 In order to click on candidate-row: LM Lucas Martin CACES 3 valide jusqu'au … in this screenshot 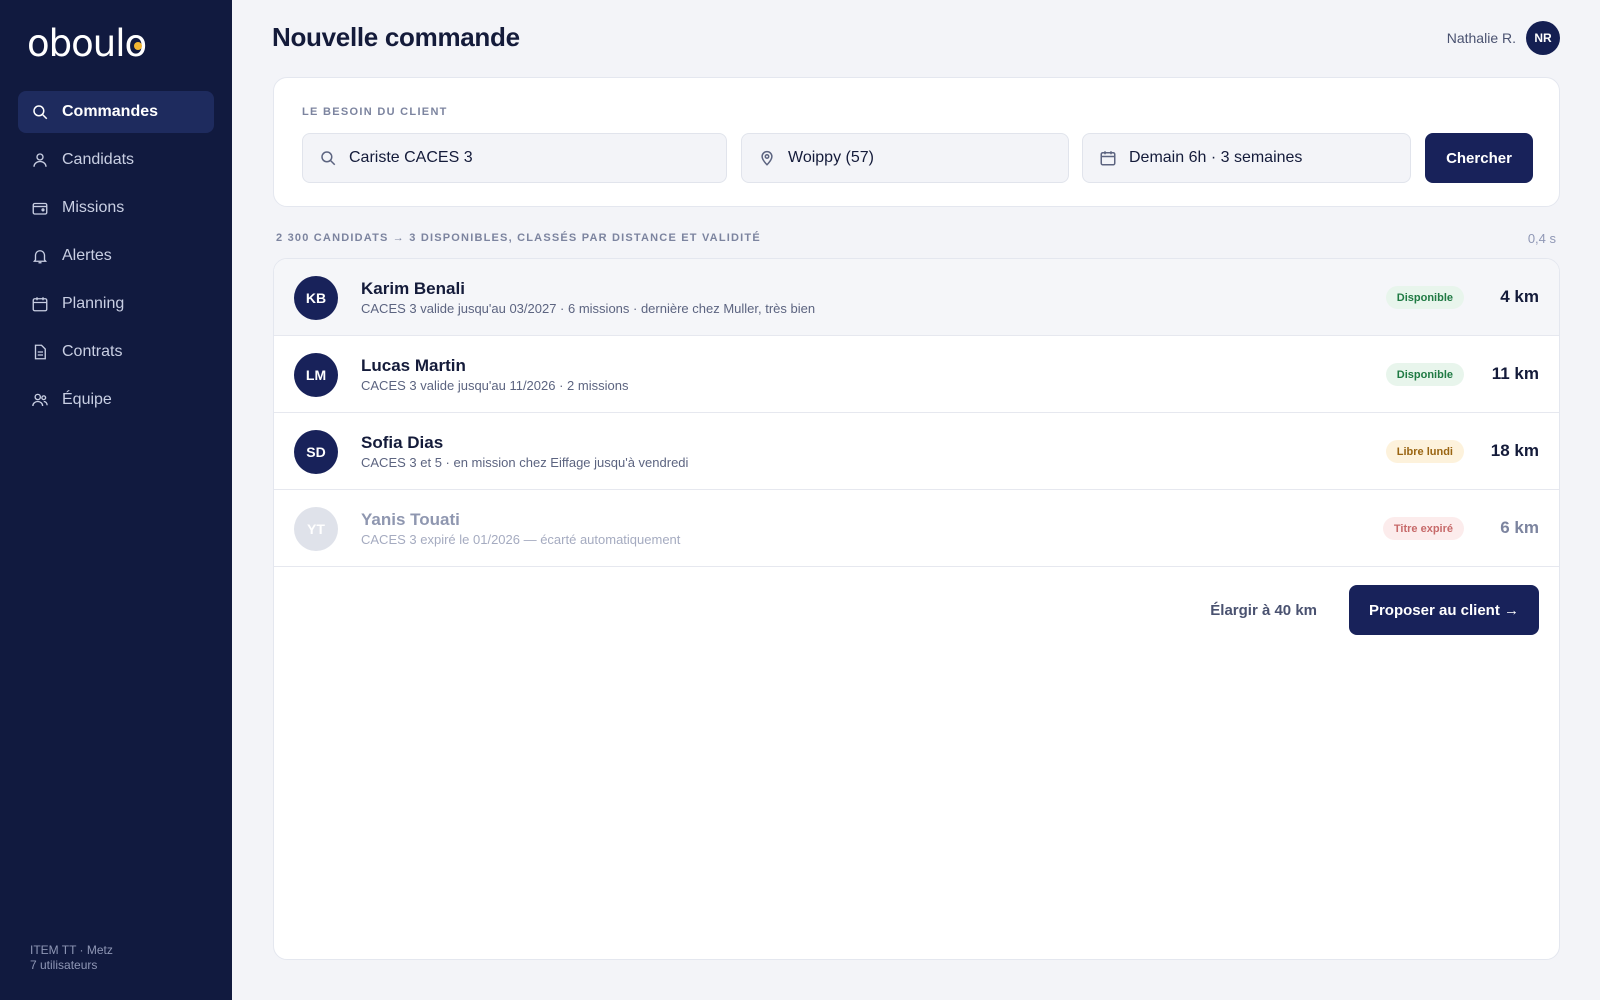, I will do `click(916, 374)`.